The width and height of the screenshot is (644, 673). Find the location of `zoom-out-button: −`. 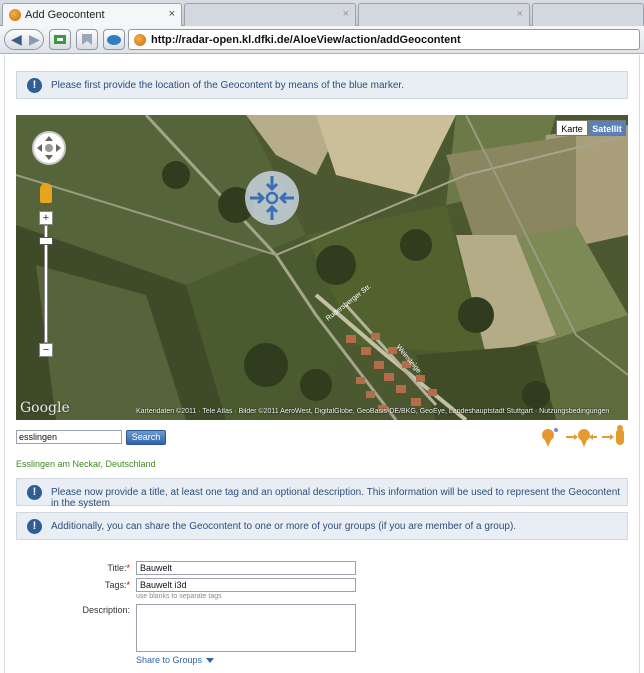

zoom-out-button: − is located at coordinates (46, 350).